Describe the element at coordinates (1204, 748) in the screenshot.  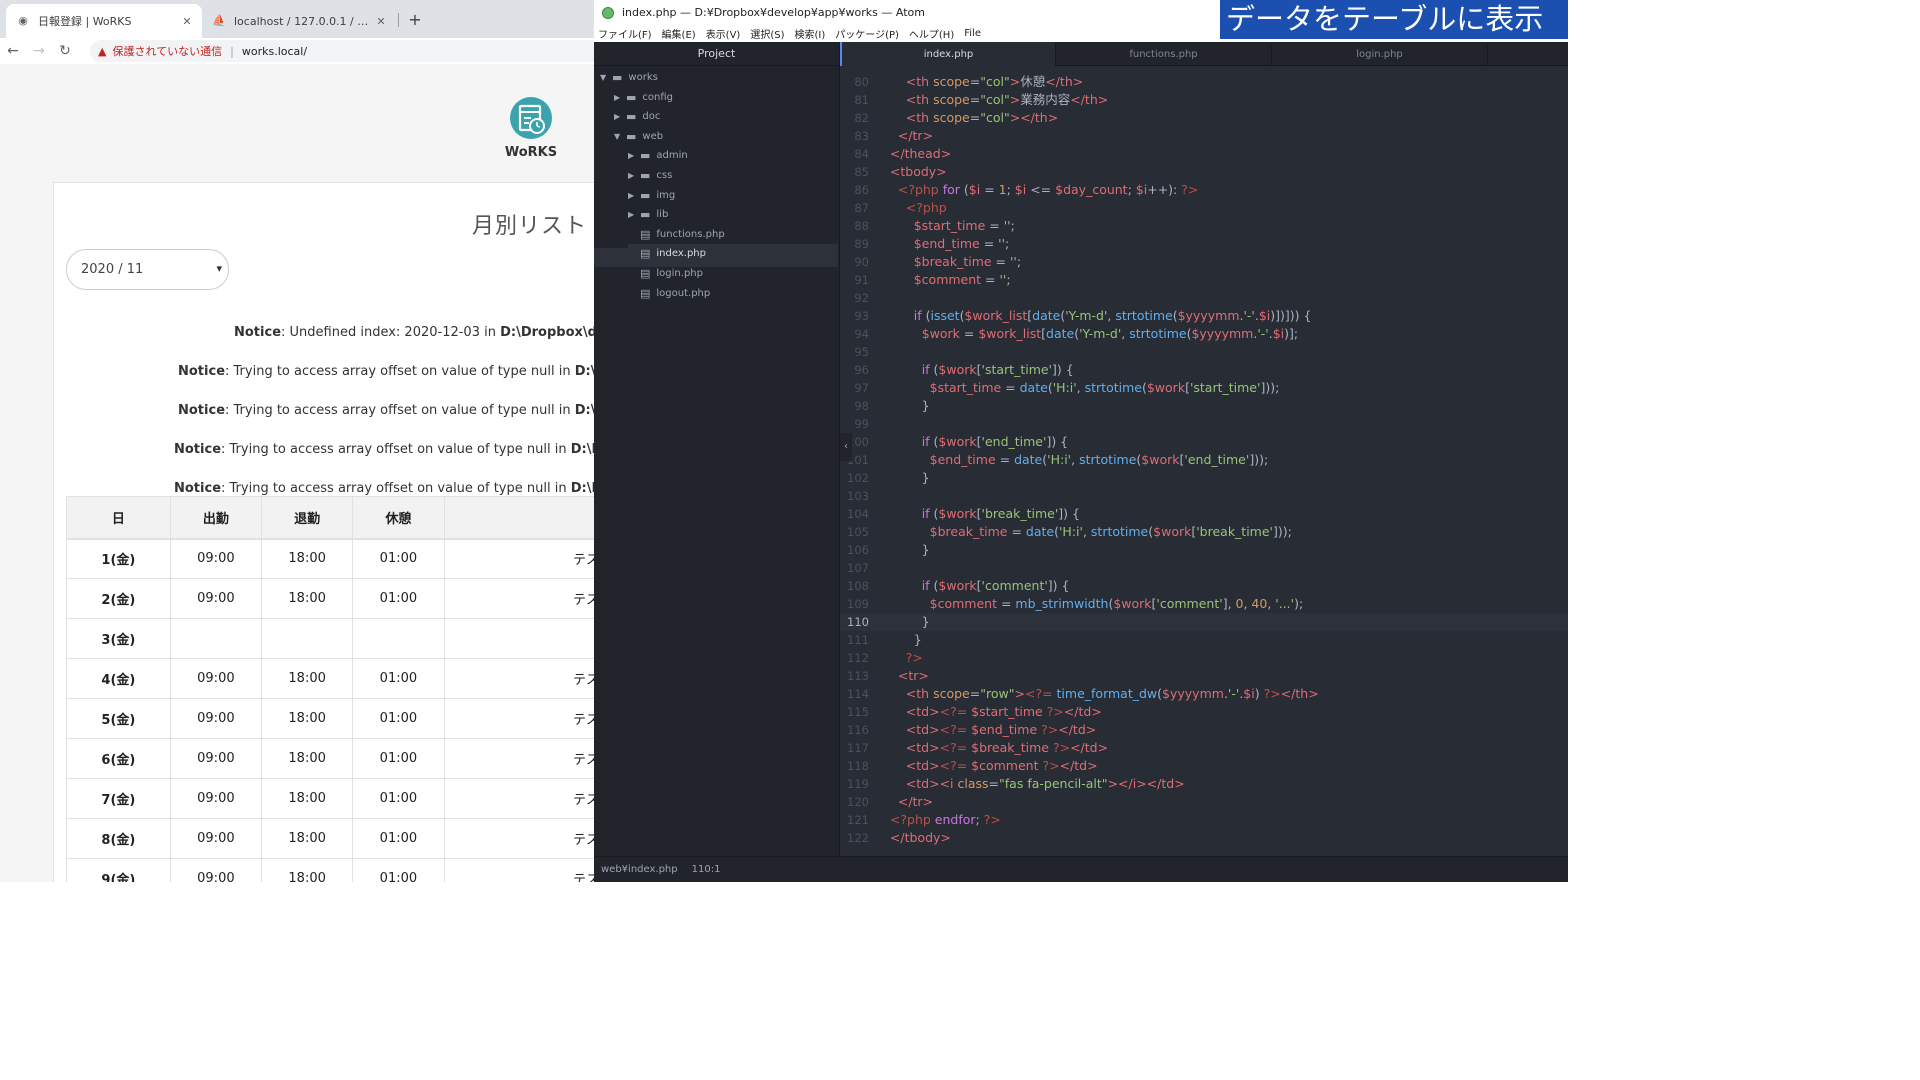
I see `code-line: 117 <td><?= $break_time ?></td>` at that location.